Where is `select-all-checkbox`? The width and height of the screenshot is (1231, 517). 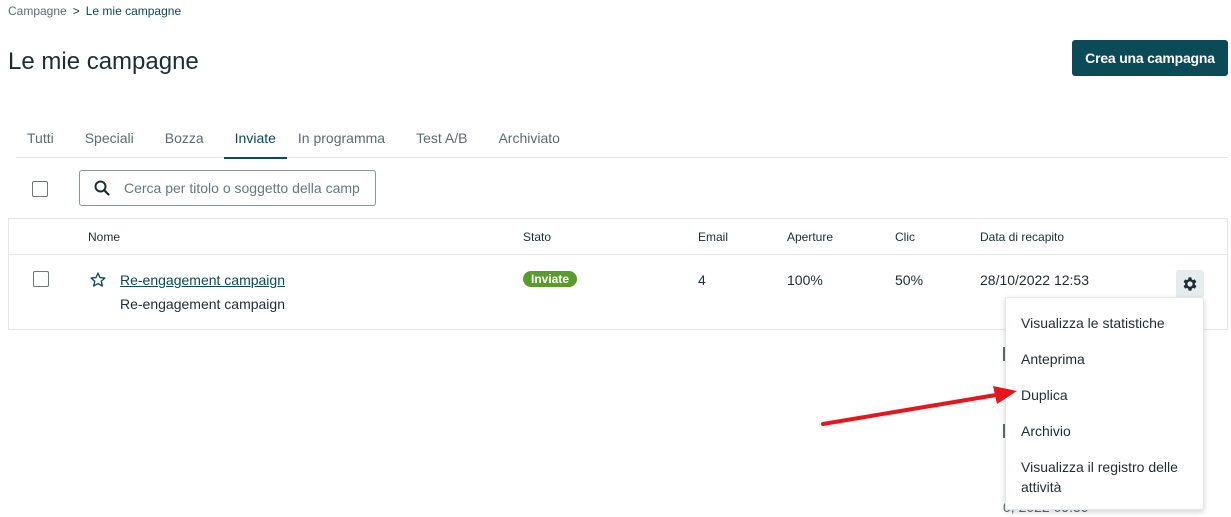 select-all-checkbox is located at coordinates (40, 189).